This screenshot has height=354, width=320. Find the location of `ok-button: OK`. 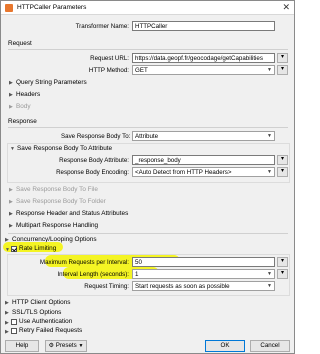

ok-button: OK is located at coordinates (225, 346).